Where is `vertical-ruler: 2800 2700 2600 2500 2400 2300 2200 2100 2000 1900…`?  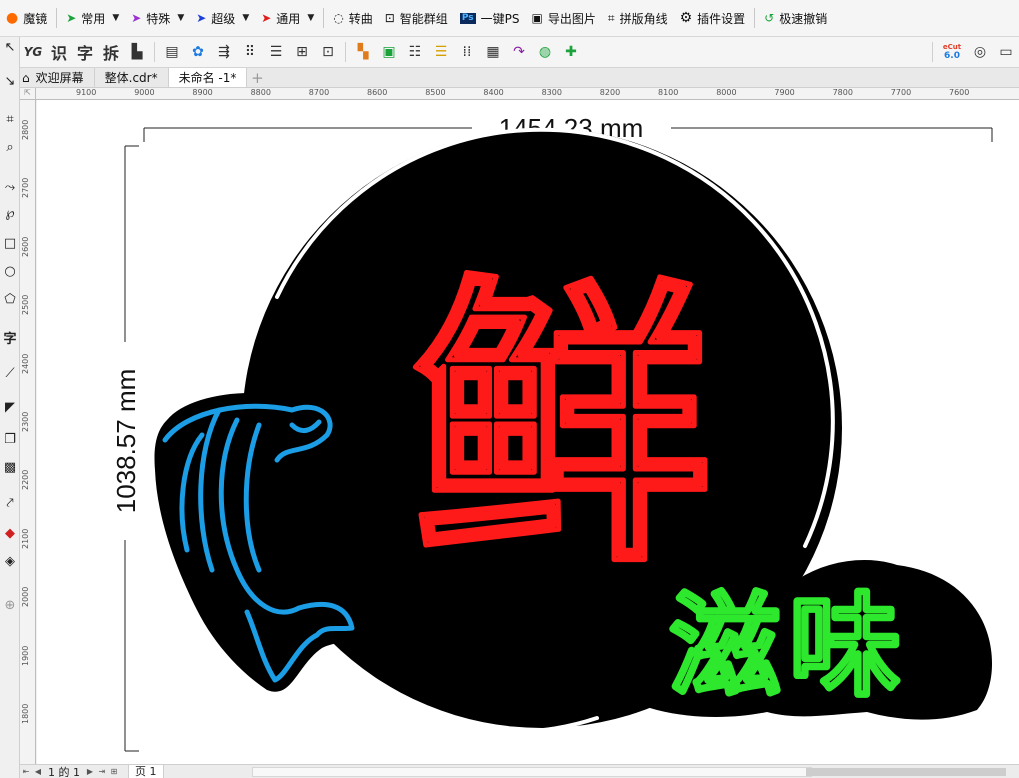 vertical-ruler: 2800 2700 2600 2500 2400 2300 2200 2100 2000 1900… is located at coordinates (28, 433).